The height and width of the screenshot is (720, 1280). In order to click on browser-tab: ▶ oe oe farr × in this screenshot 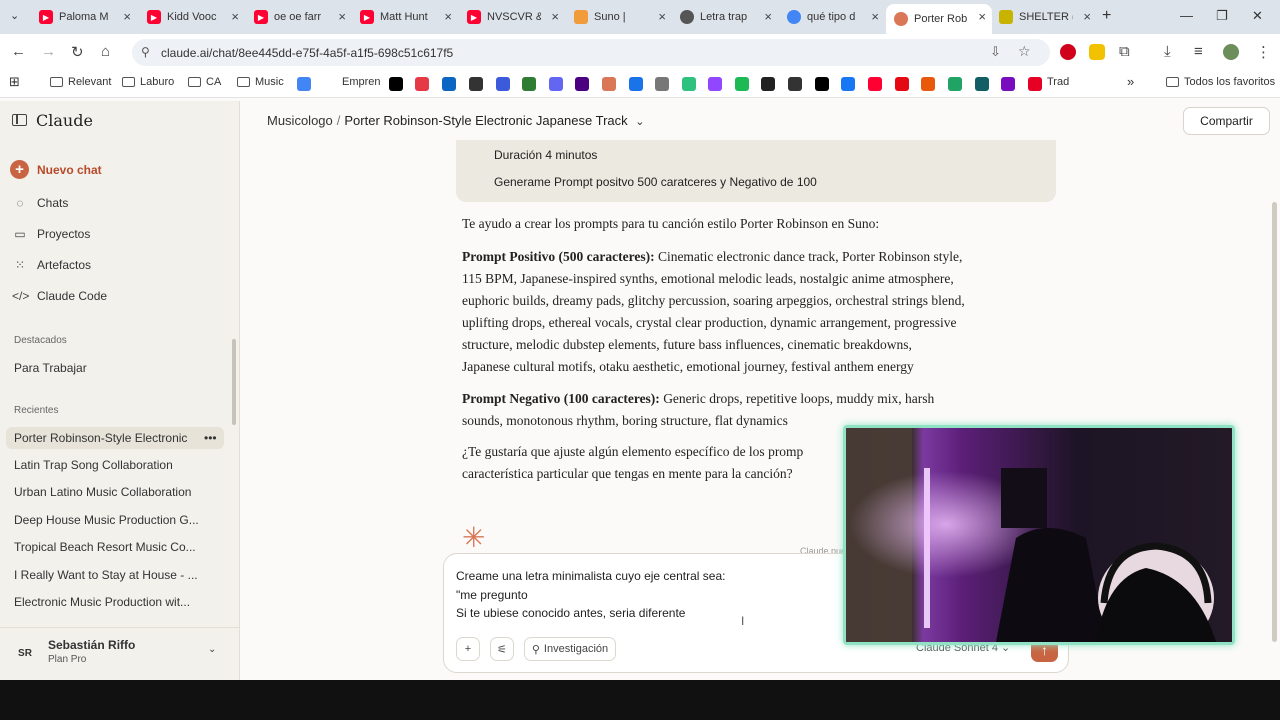, I will do `click(299, 17)`.